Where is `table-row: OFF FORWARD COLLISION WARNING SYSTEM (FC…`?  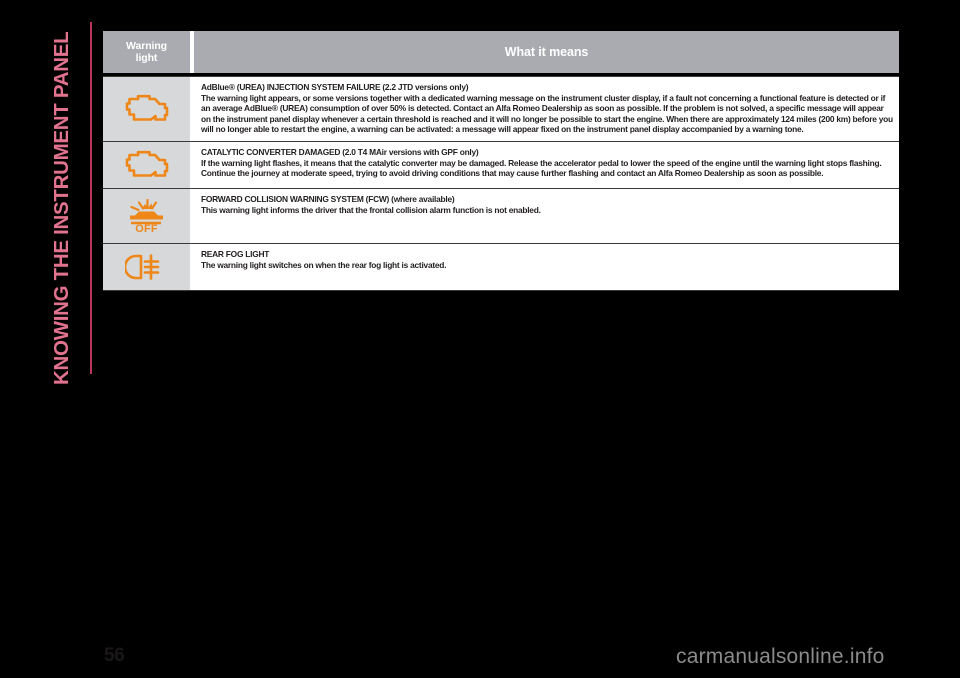 table-row: OFF FORWARD COLLISION WARNING SYSTEM (FC… is located at coordinates (501, 215).